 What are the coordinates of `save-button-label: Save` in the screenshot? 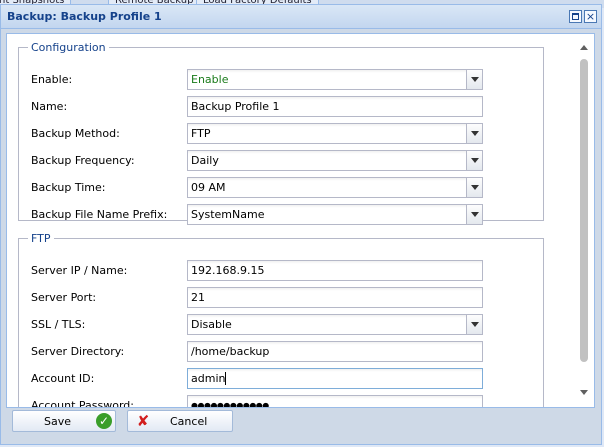 It's located at (58, 421).